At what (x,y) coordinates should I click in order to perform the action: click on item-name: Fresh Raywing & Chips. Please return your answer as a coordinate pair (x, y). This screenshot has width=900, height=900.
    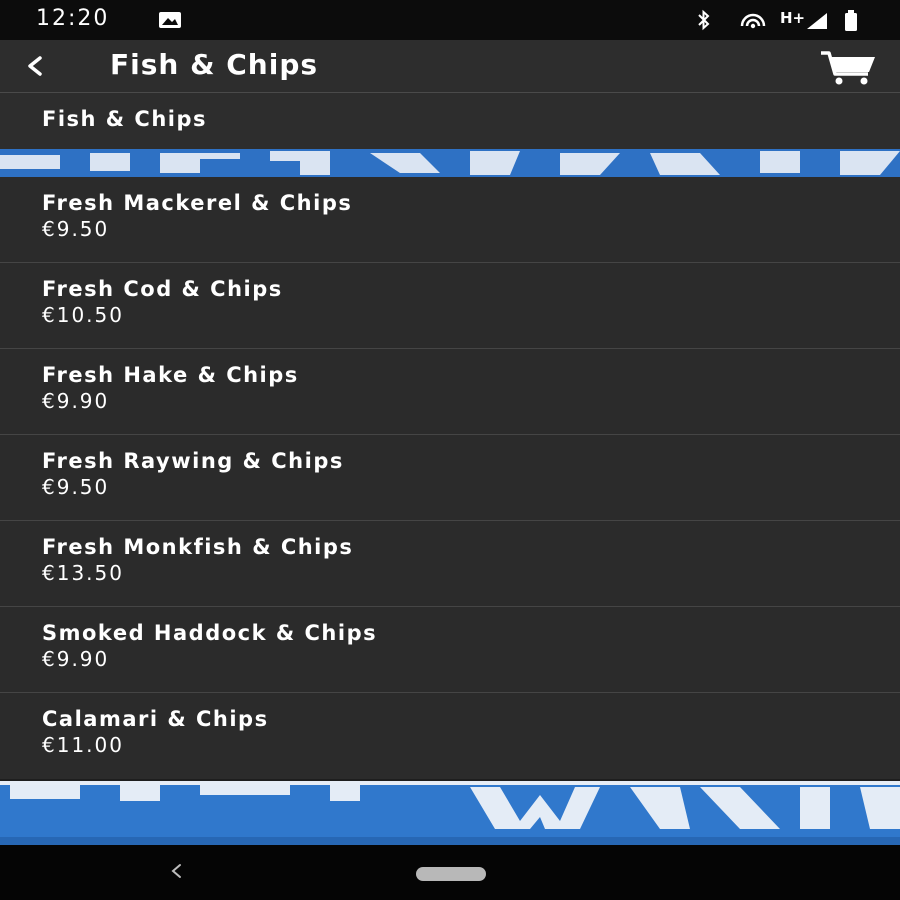
    Looking at the image, I should click on (193, 461).